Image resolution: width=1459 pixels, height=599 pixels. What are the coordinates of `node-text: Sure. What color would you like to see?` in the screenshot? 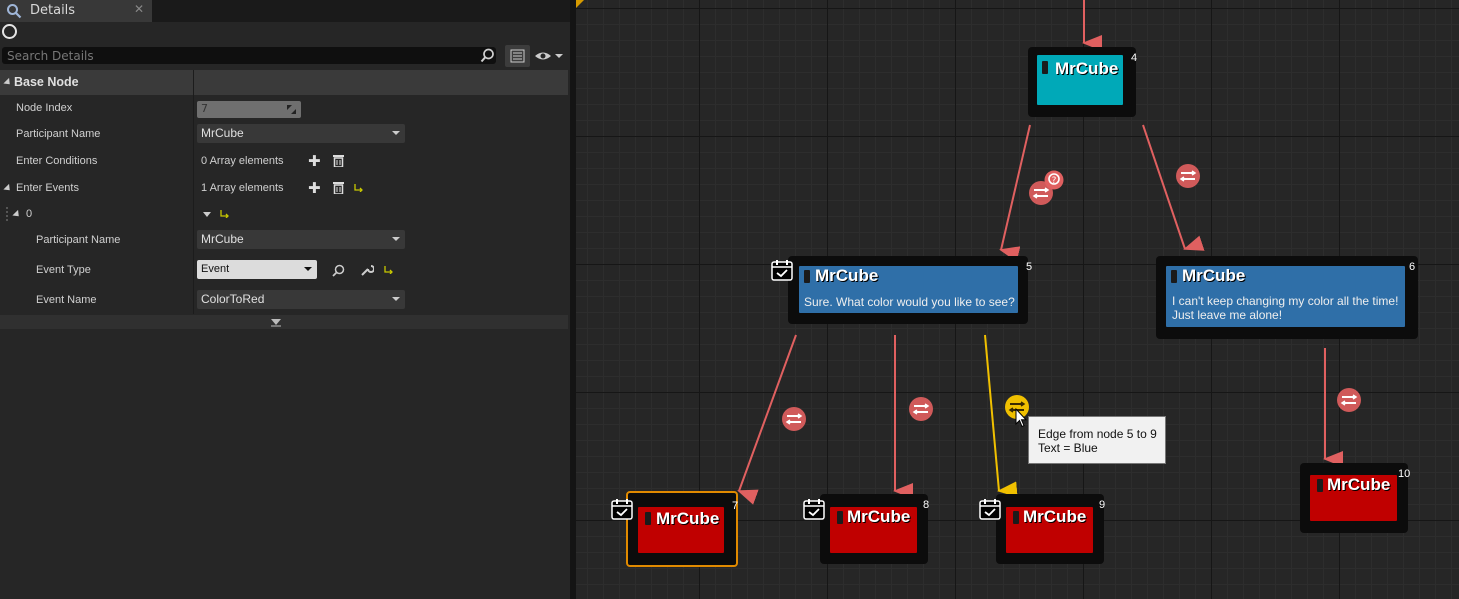 It's located at (909, 302).